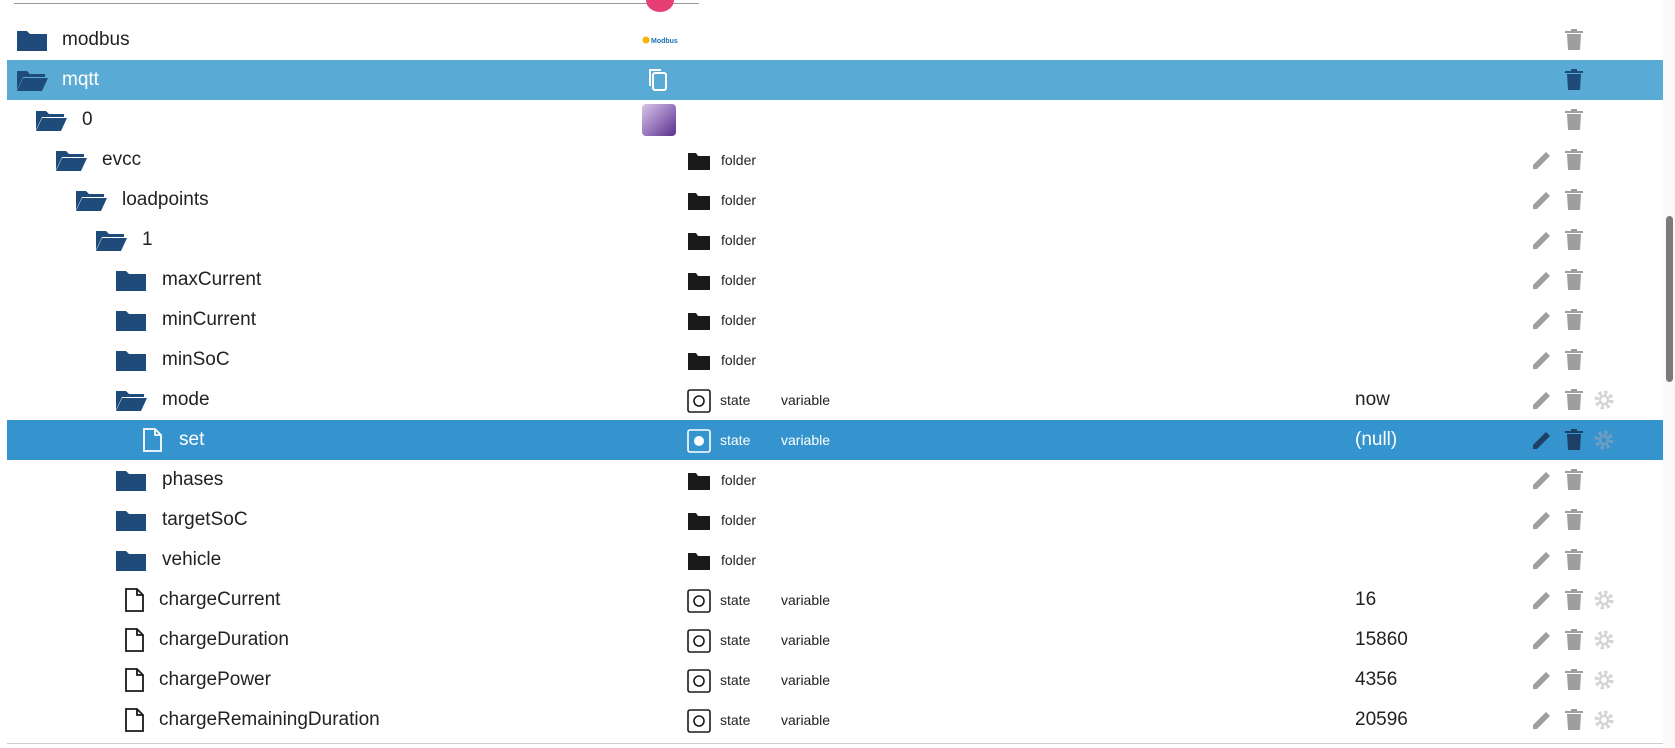 The width and height of the screenshot is (1675, 748). Describe the element at coordinates (837, 80) in the screenshot. I see `tree-row-mqtt: mqtt` at that location.